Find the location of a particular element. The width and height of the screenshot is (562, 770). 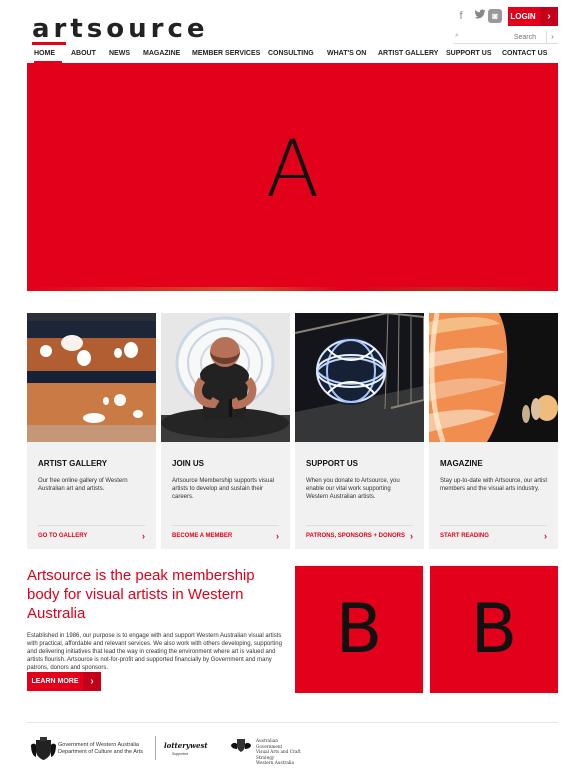

patrons-sponsors-donors-link: PATRONS, SPONSORS + DONORS › is located at coordinates (359, 533).